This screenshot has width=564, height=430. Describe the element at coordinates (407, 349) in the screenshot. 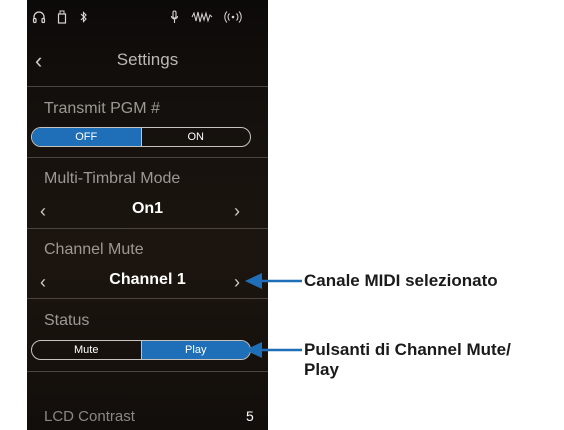

I see `callout-mute-play-line1: Pulsanti di Channel Mute/` at that location.